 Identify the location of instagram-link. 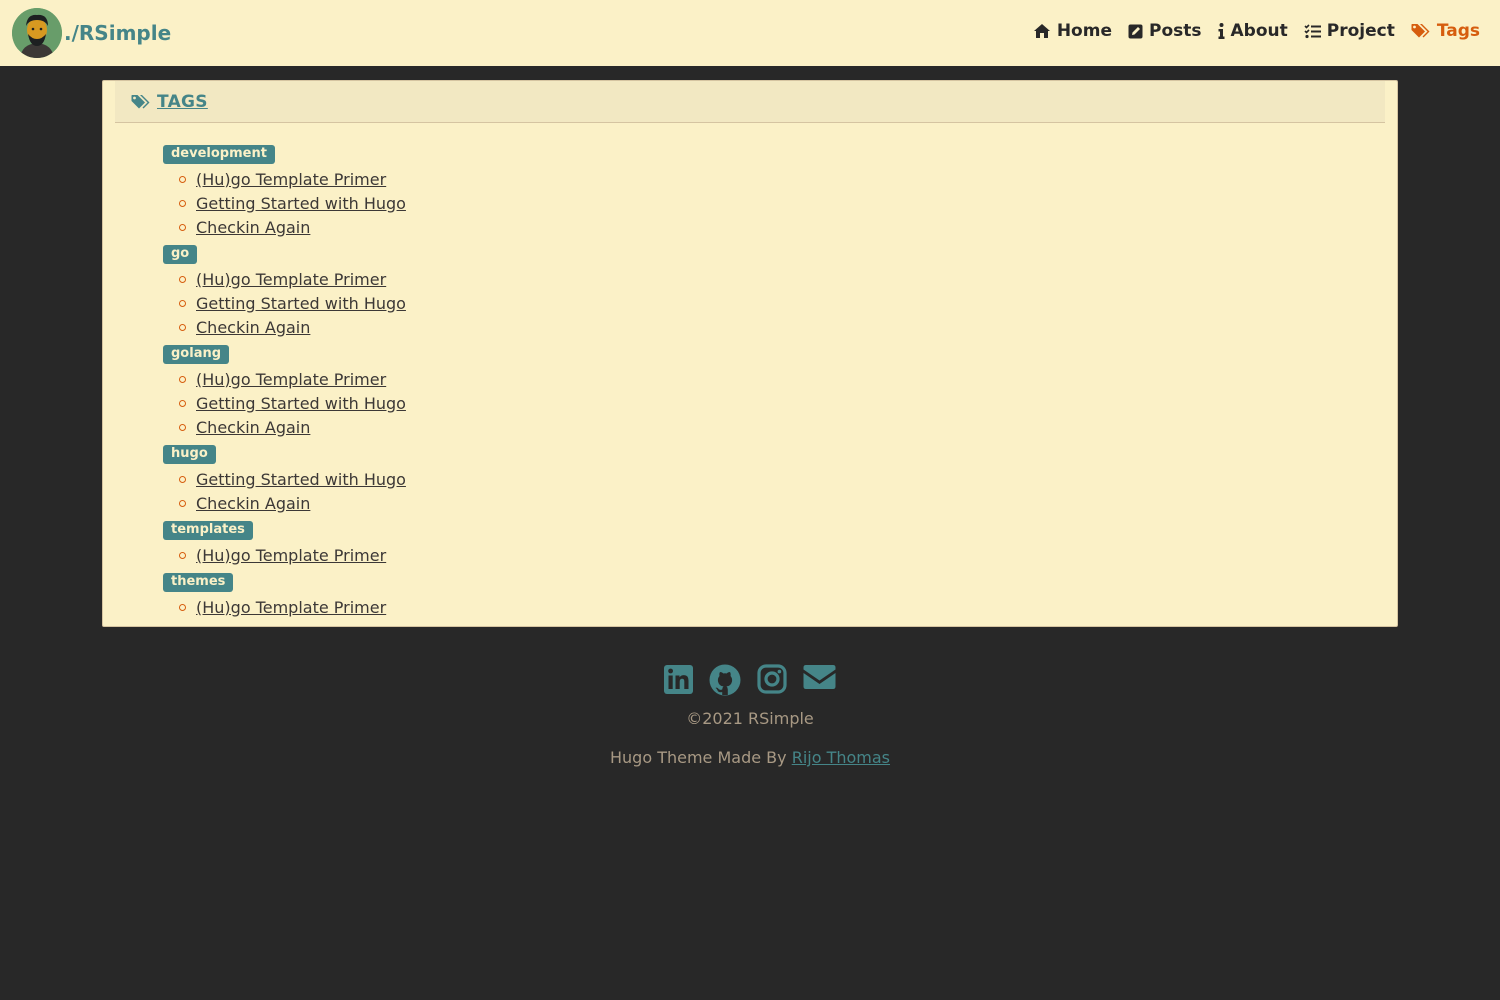
(772, 681).